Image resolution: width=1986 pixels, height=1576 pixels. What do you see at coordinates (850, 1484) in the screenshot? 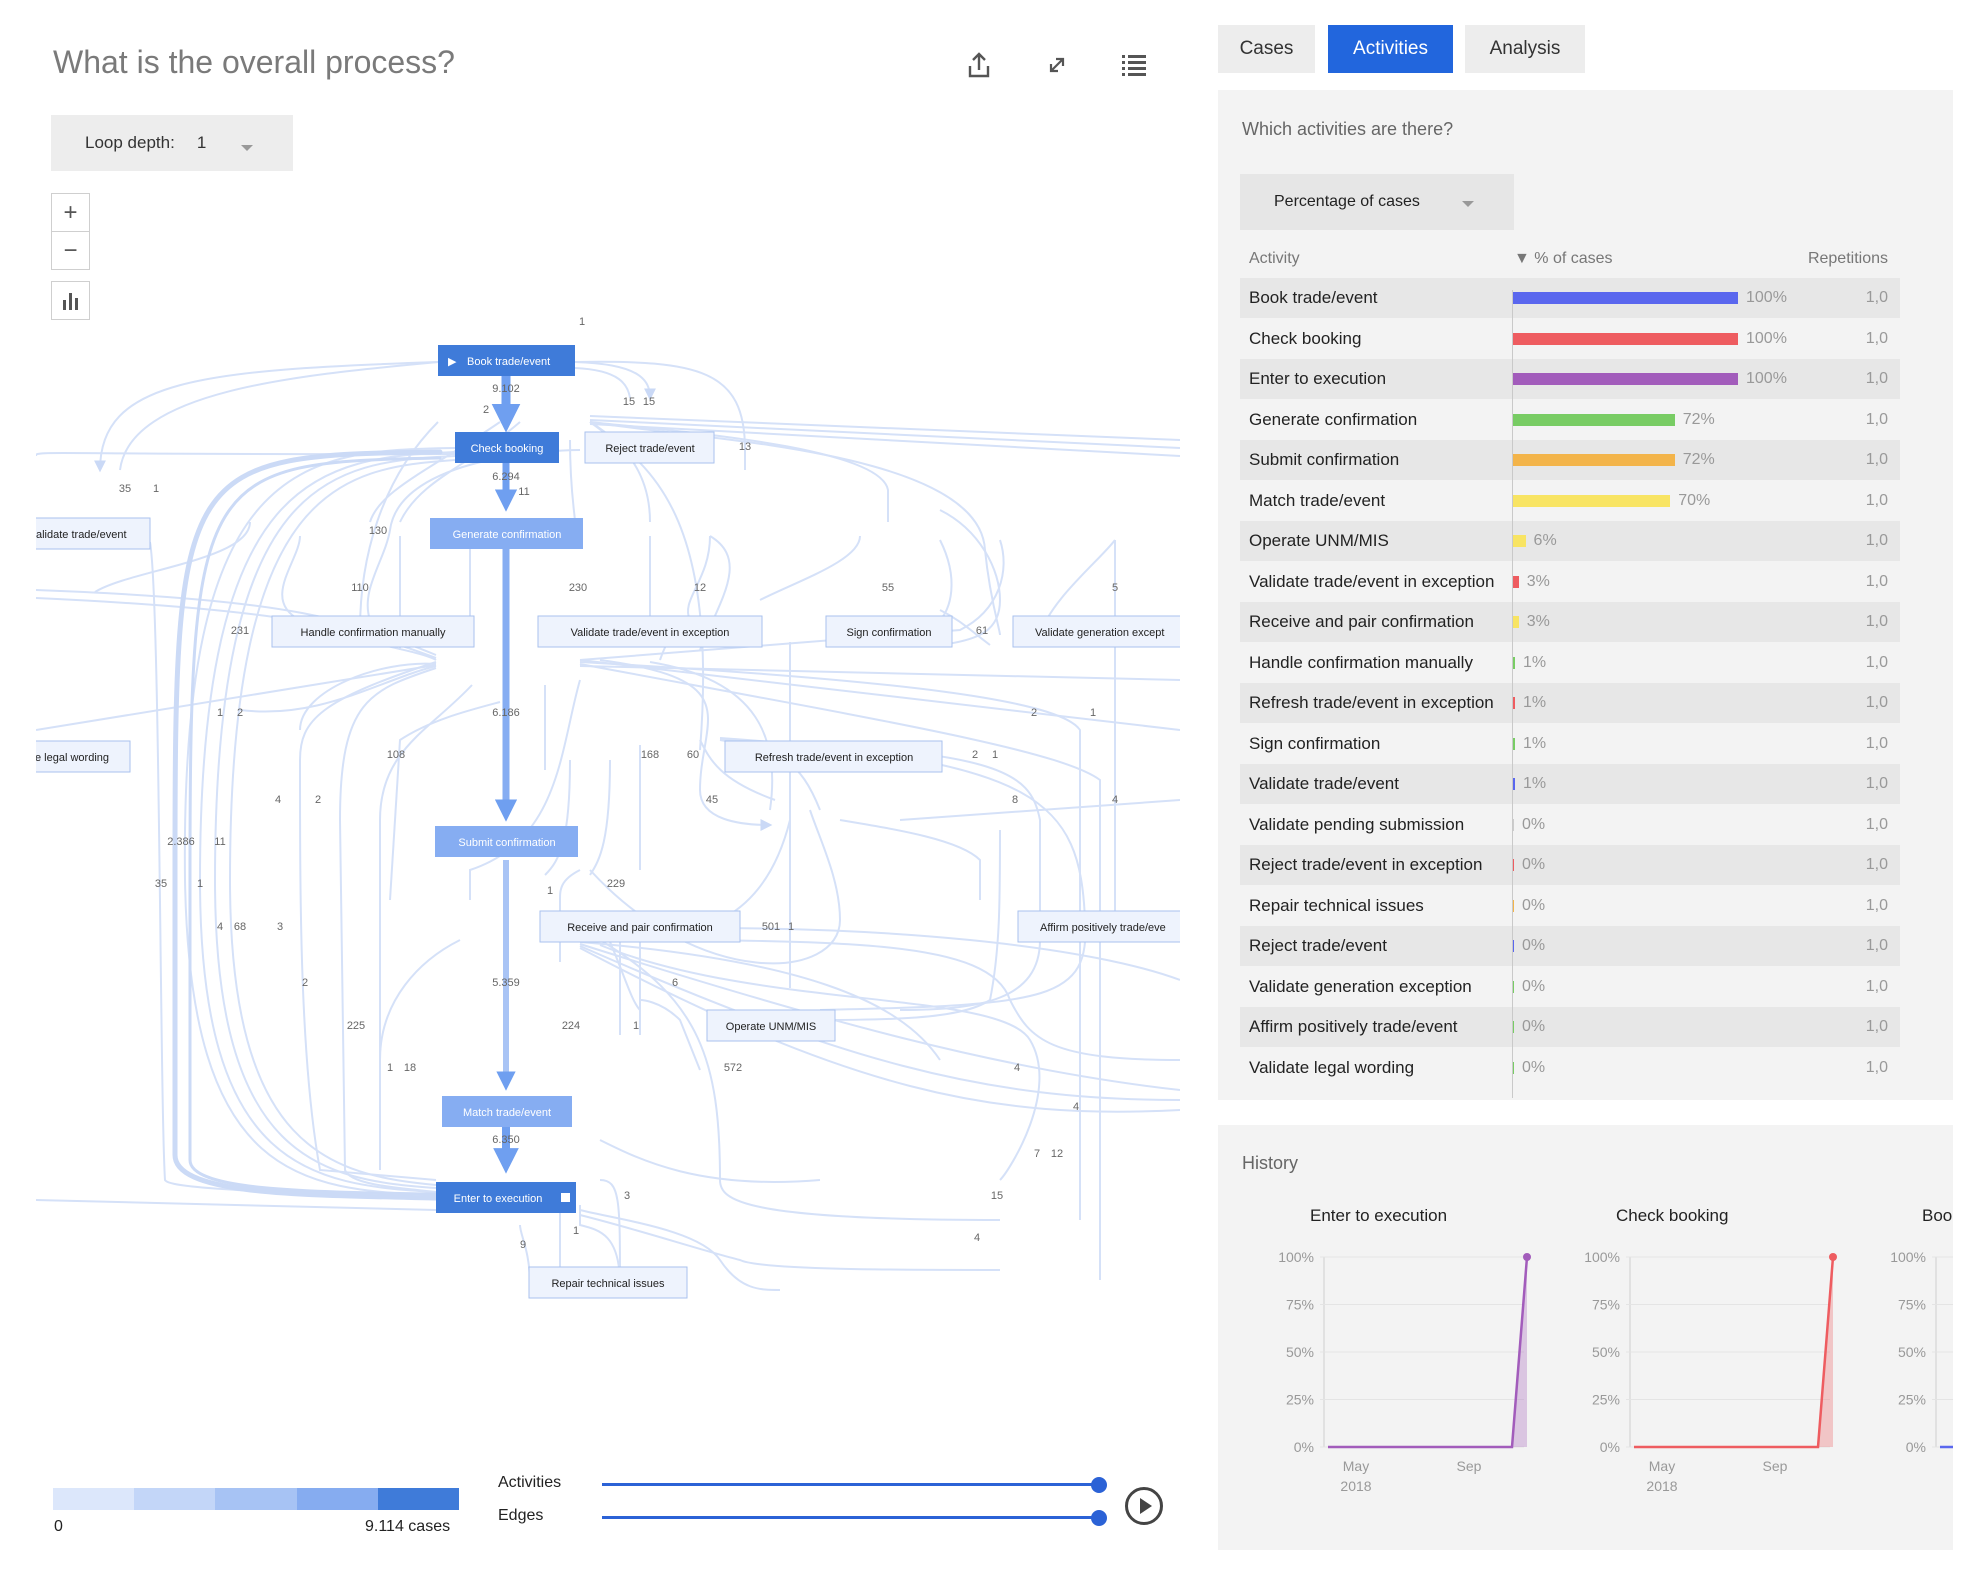
I see `activities-slider` at bounding box center [850, 1484].